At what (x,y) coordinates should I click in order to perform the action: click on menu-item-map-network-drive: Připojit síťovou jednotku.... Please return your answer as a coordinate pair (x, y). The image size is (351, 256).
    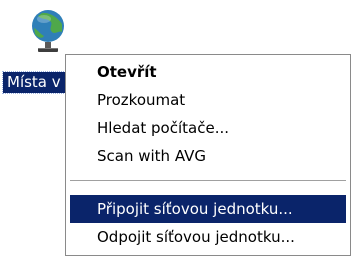
    Looking at the image, I should click on (208, 209).